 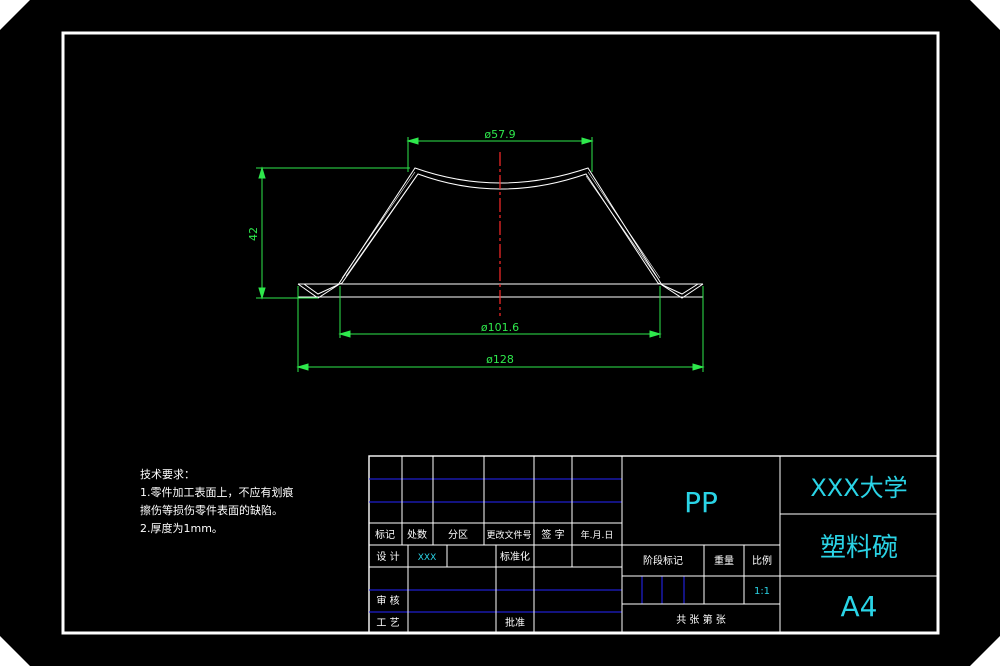 I want to click on label-scale: 比例, so click(x=762, y=560).